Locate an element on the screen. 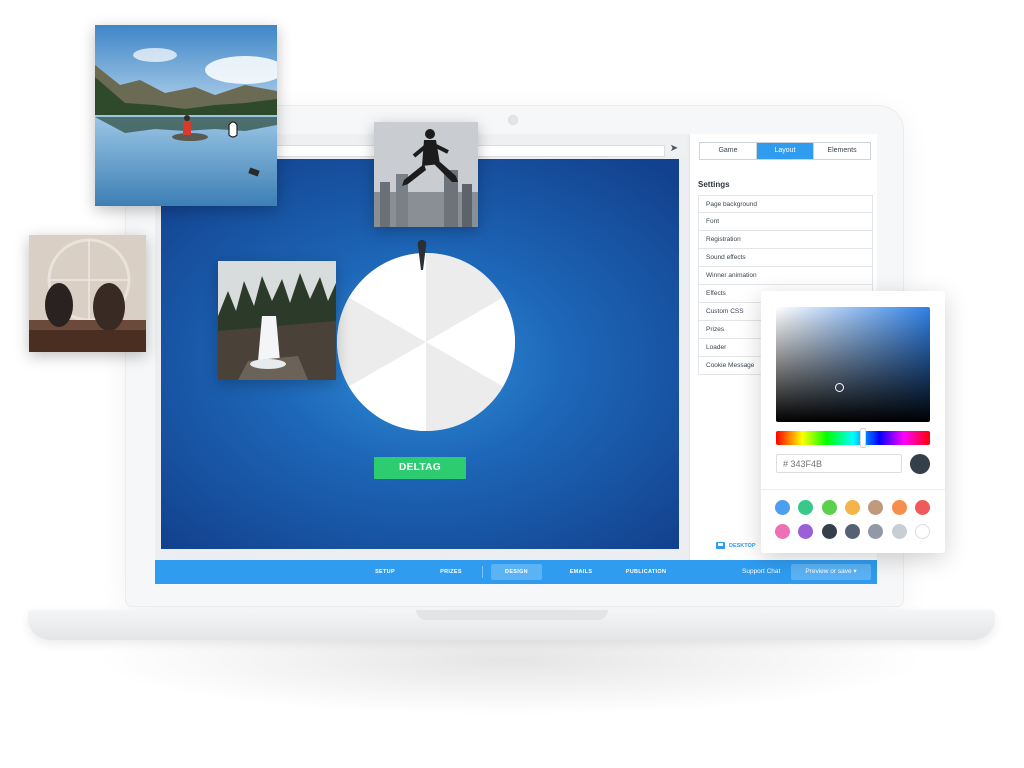 The height and width of the screenshot is (768, 1024). settings-item-sound-effects: Sound effects is located at coordinates (785, 258).